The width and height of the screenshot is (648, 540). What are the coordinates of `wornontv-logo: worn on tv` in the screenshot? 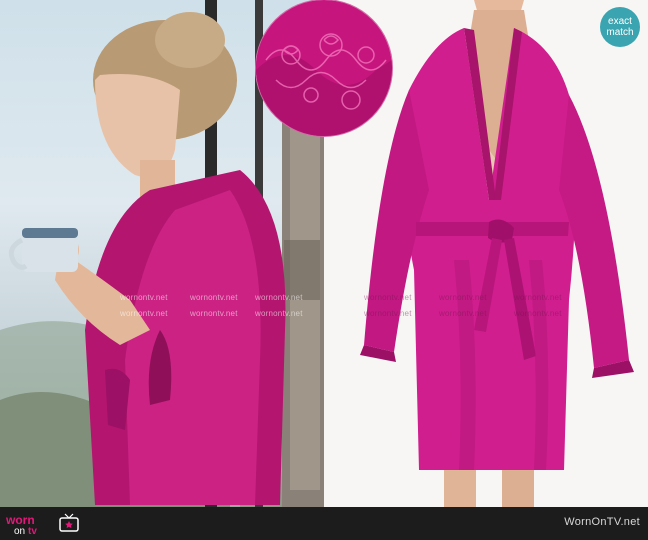 It's located at (42, 524).